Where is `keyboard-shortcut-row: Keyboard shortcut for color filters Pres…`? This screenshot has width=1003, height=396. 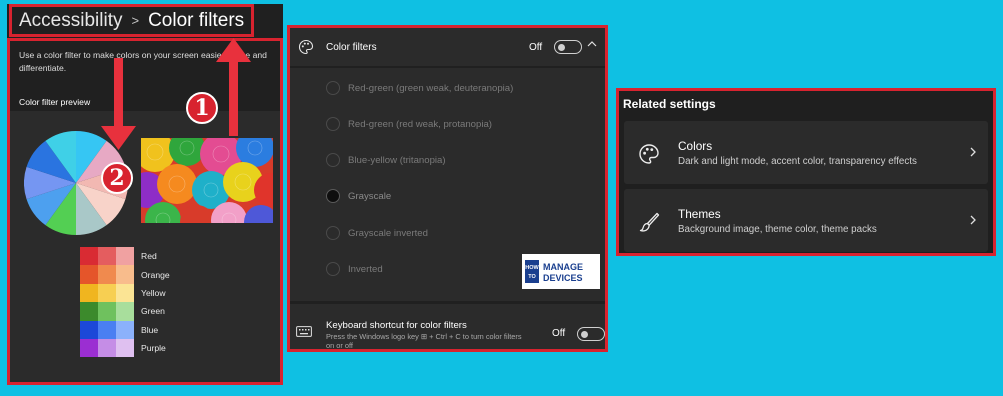 keyboard-shortcut-row: Keyboard shortcut for color filters Pres… is located at coordinates (447, 327).